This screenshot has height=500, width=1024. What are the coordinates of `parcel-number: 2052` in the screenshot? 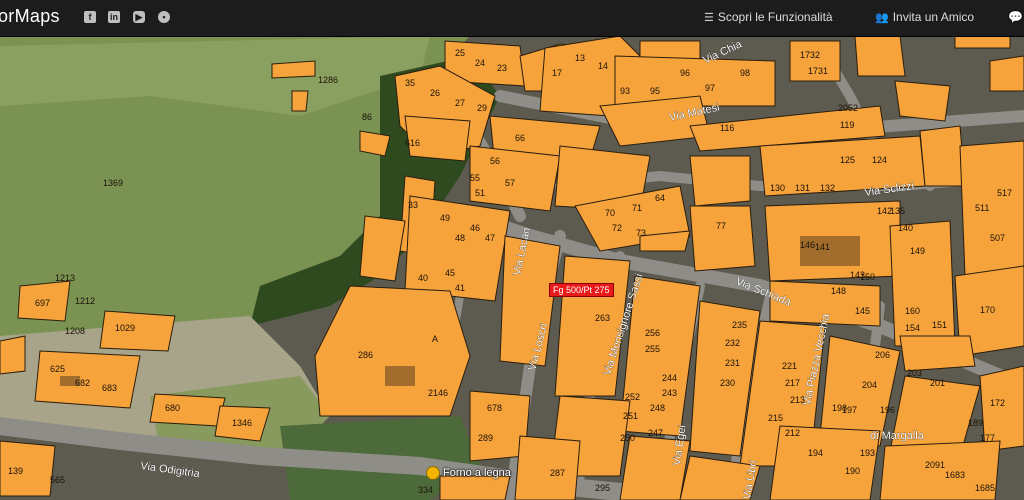 It's located at (848, 108).